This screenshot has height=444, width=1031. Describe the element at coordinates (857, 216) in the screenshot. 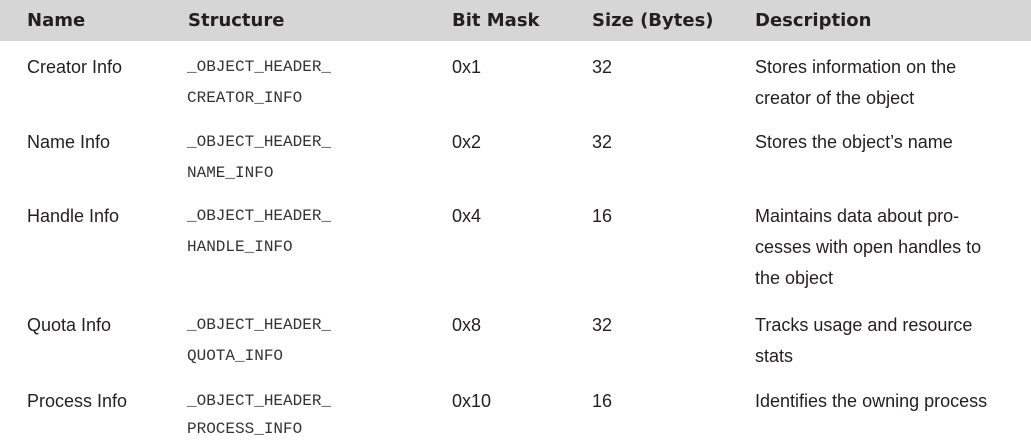

I see `row-description-line: Maintains data about pro-` at that location.